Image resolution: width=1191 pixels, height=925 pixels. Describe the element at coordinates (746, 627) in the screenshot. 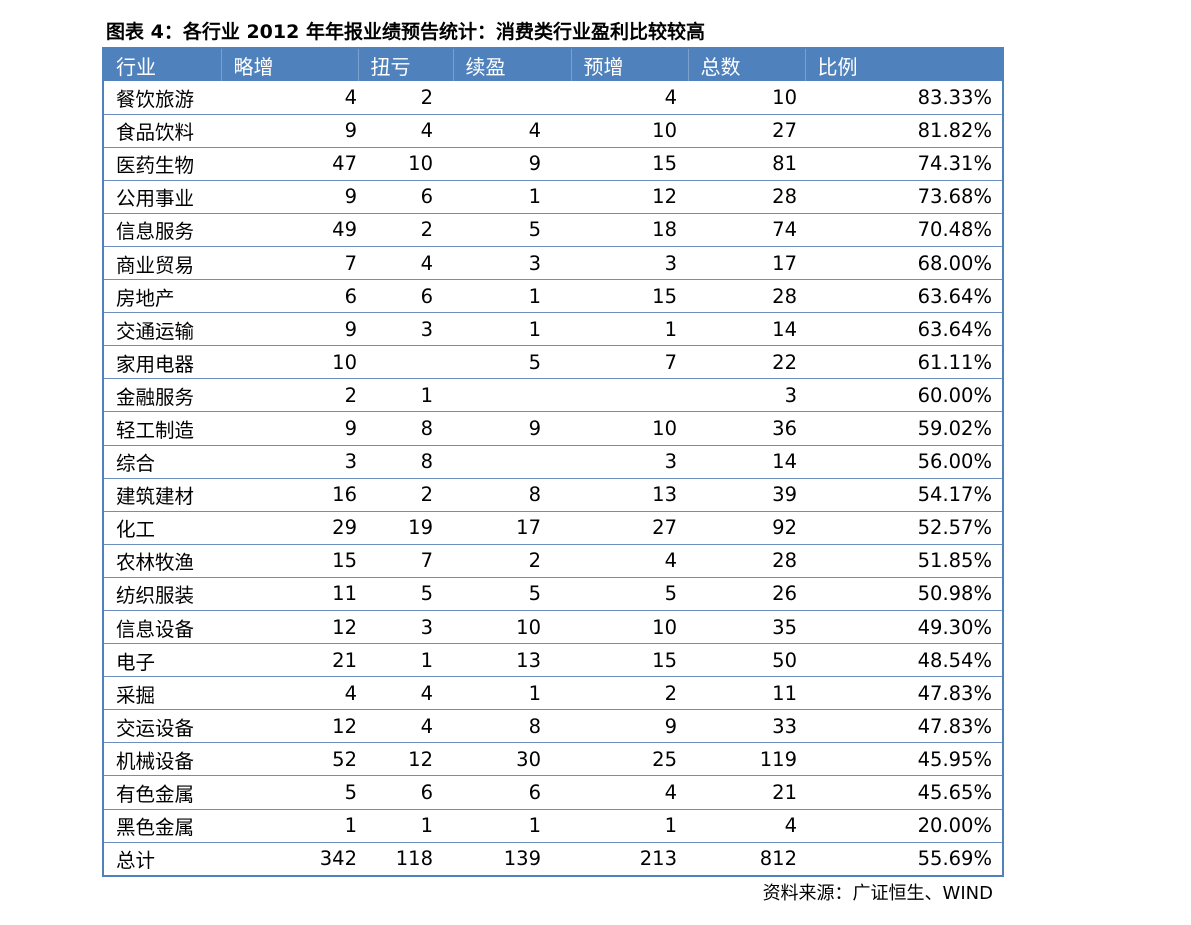

I see `cell-total: 35` at that location.